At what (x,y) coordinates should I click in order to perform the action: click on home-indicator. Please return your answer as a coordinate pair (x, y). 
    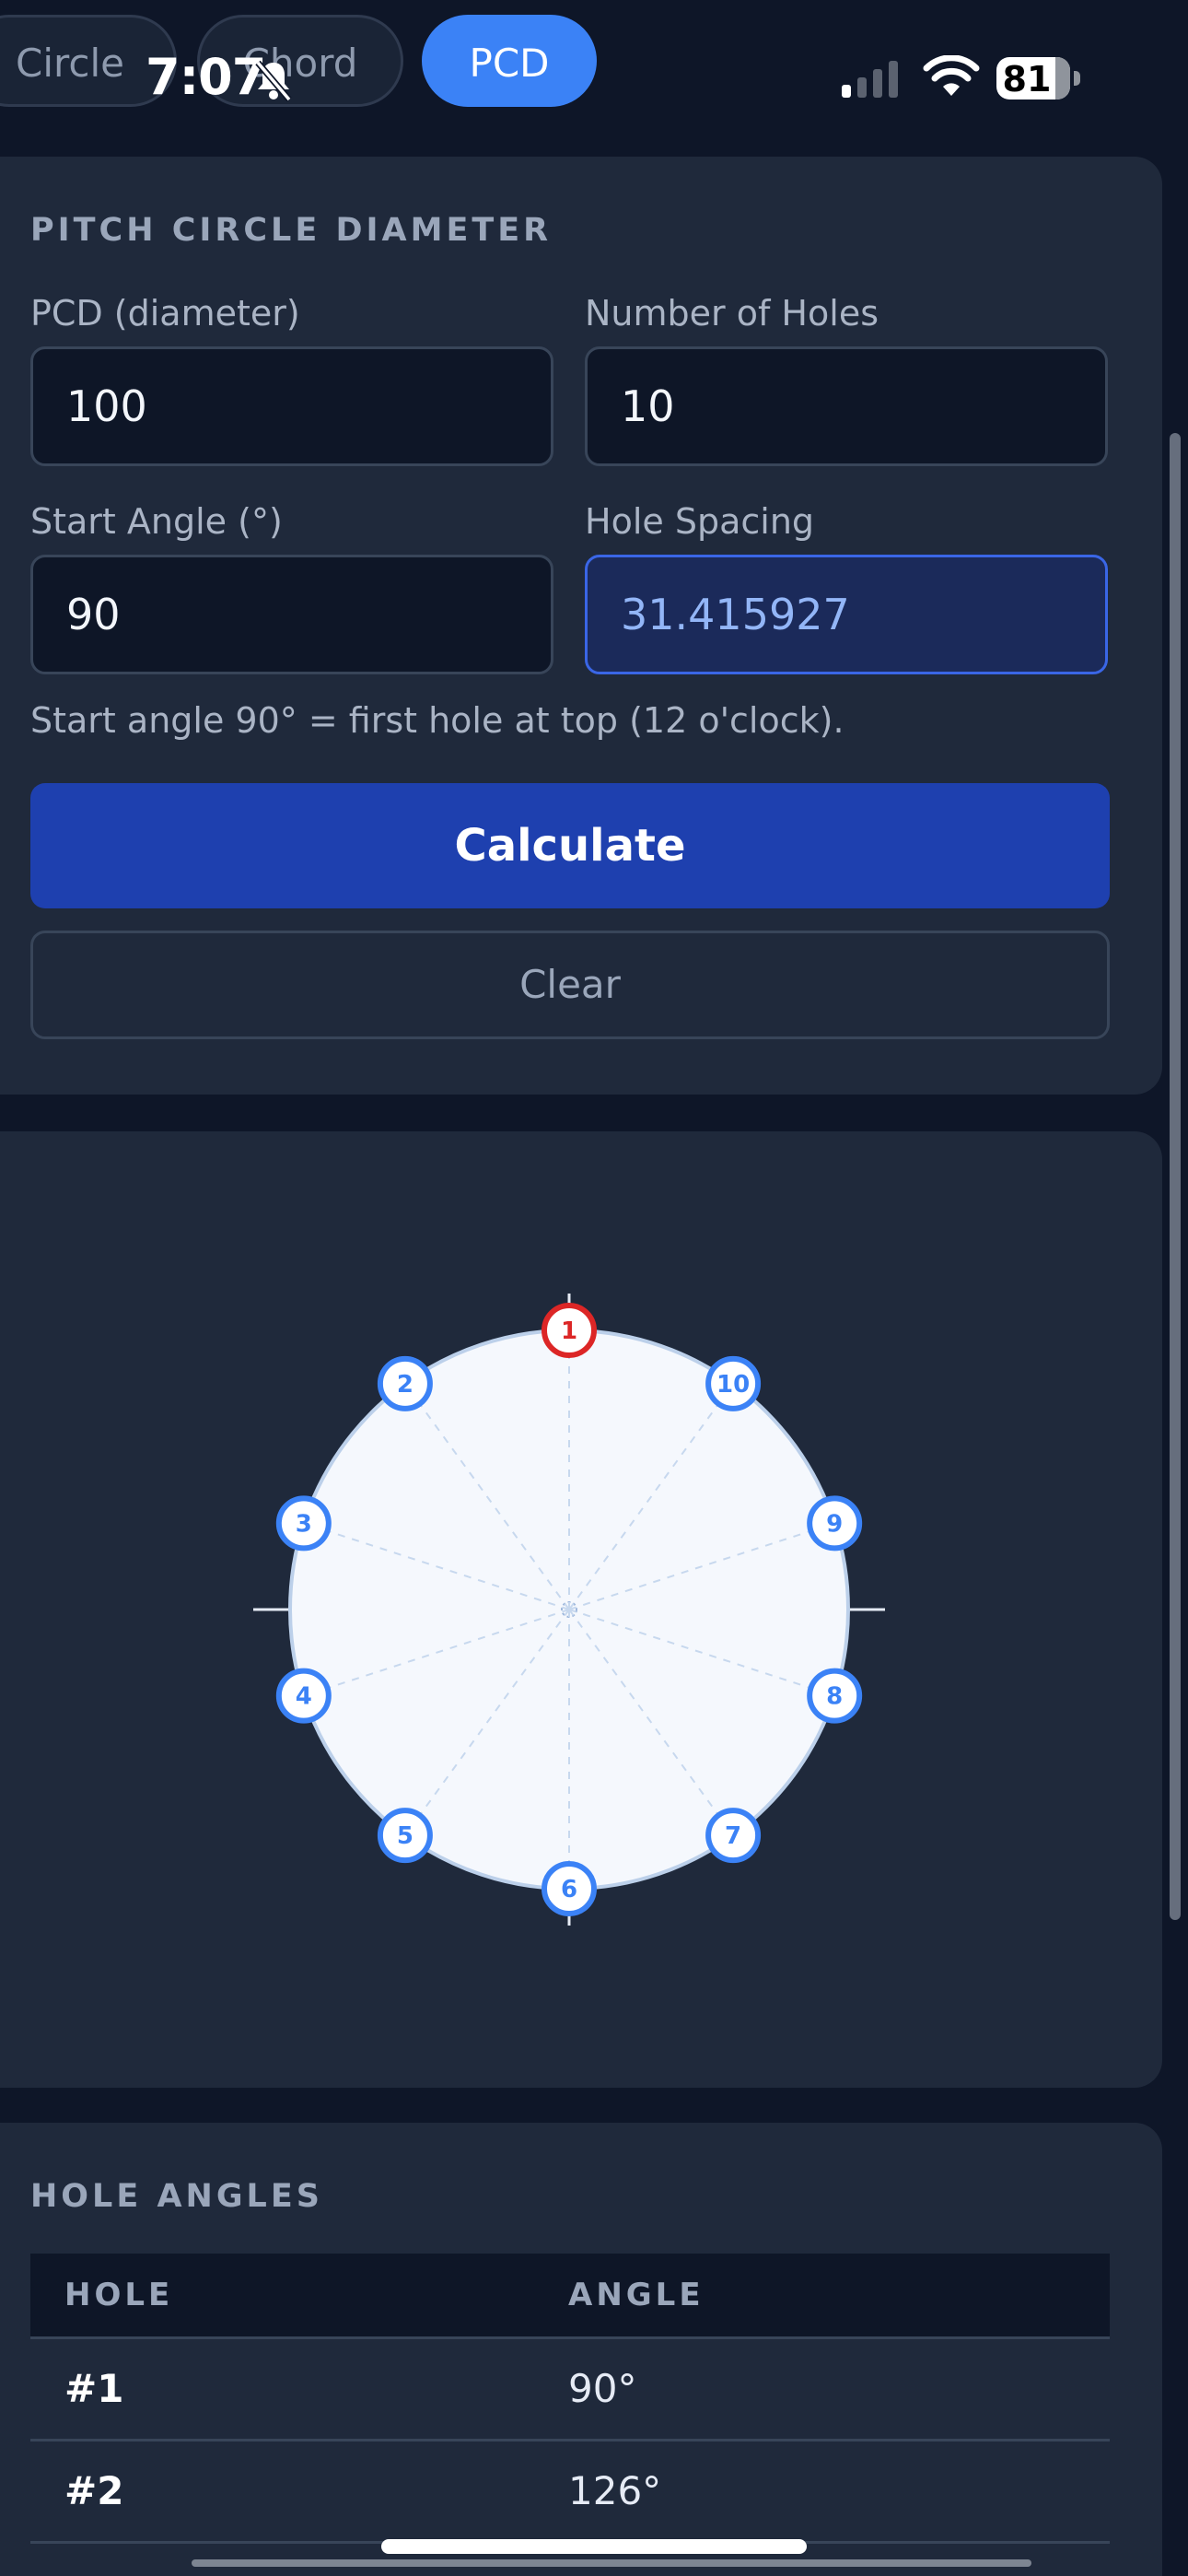
    Looking at the image, I should click on (594, 2546).